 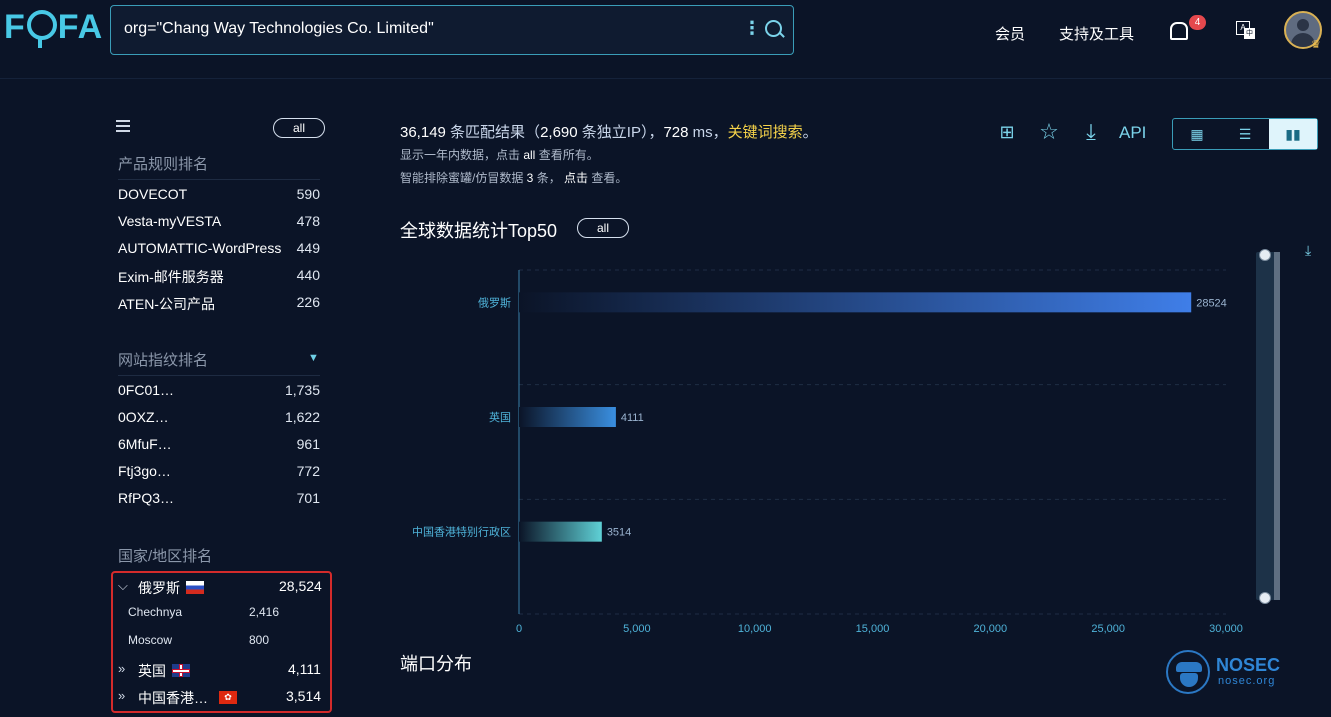 I want to click on fingerprint-count: 1,735, so click(x=302, y=390).